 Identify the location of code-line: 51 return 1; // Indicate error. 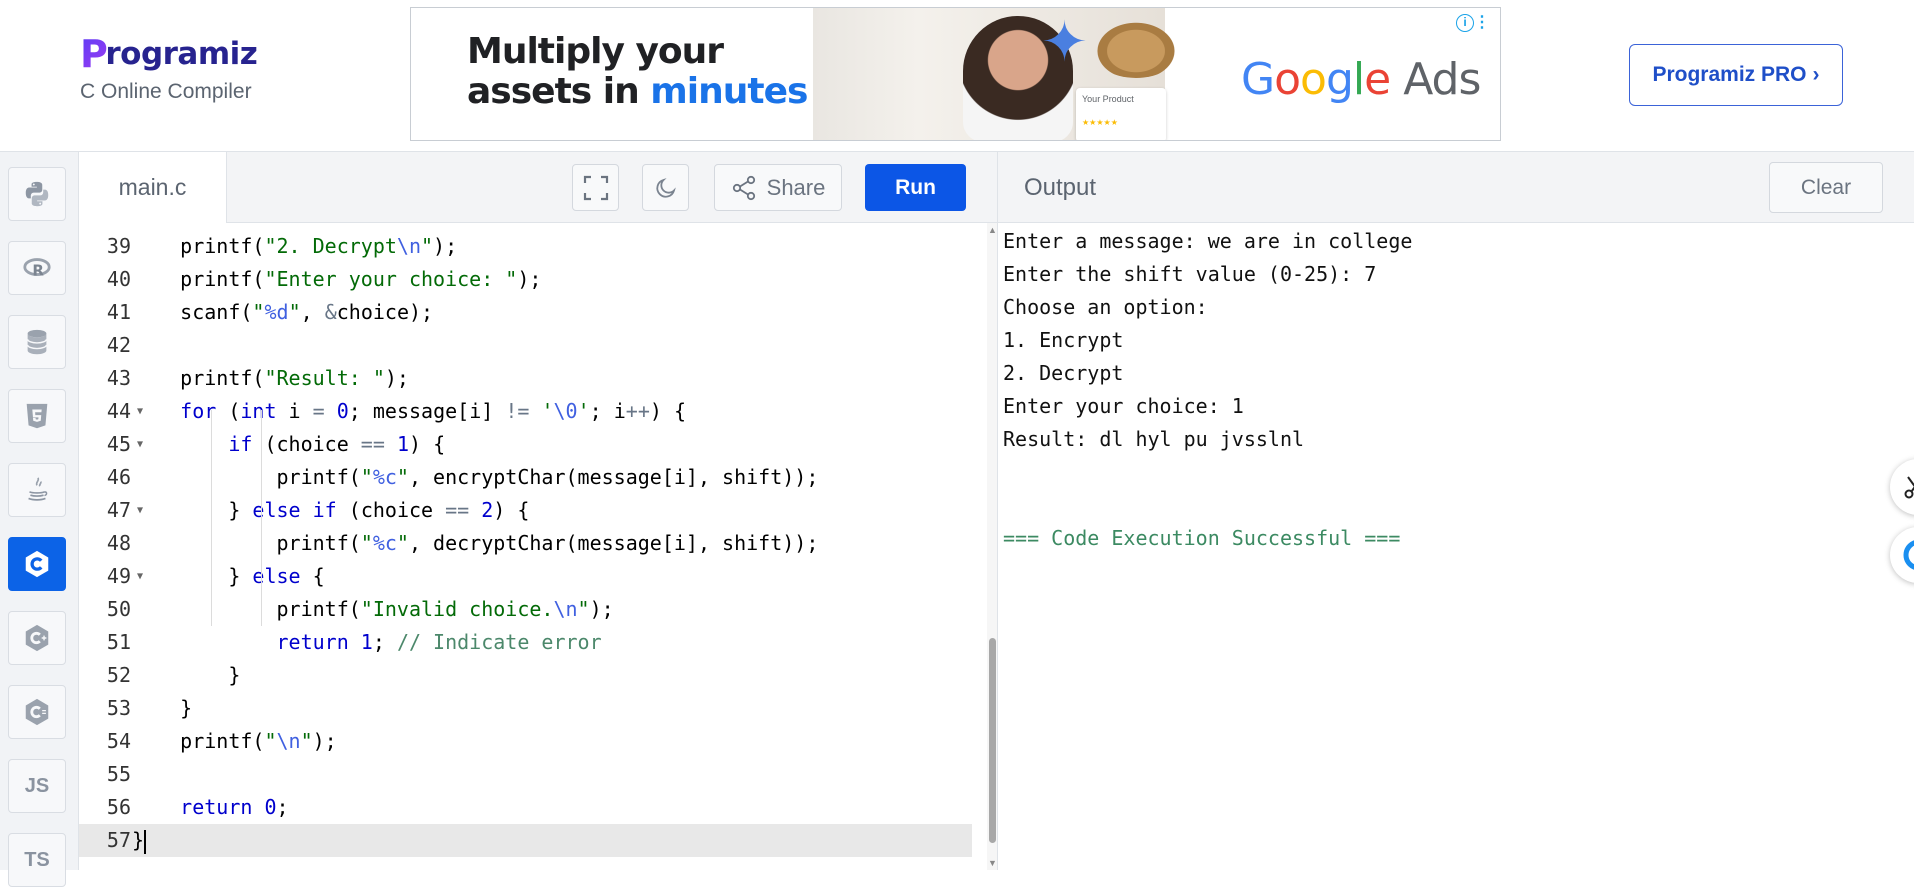
(525, 642).